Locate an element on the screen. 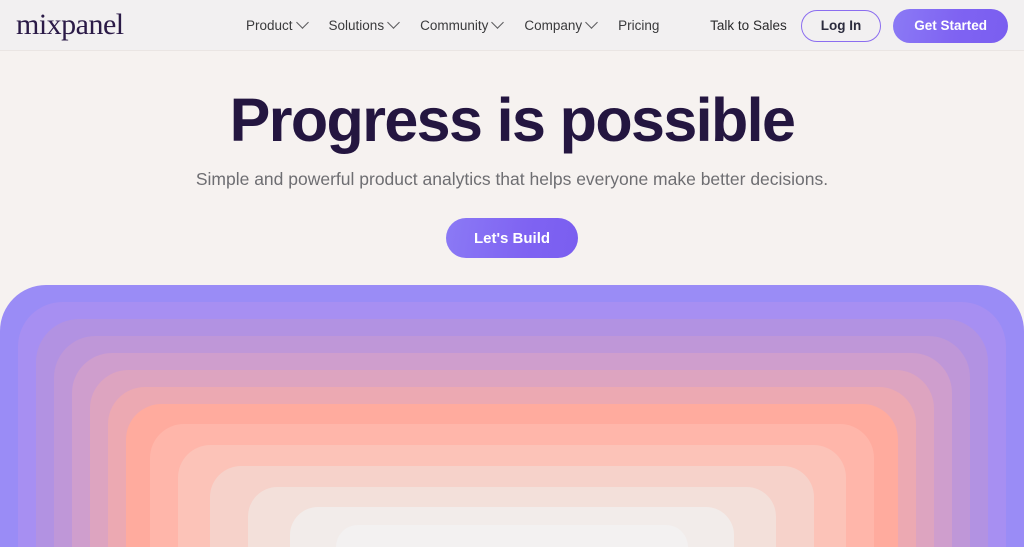  nav-item-product: Product is located at coordinates (277, 24).